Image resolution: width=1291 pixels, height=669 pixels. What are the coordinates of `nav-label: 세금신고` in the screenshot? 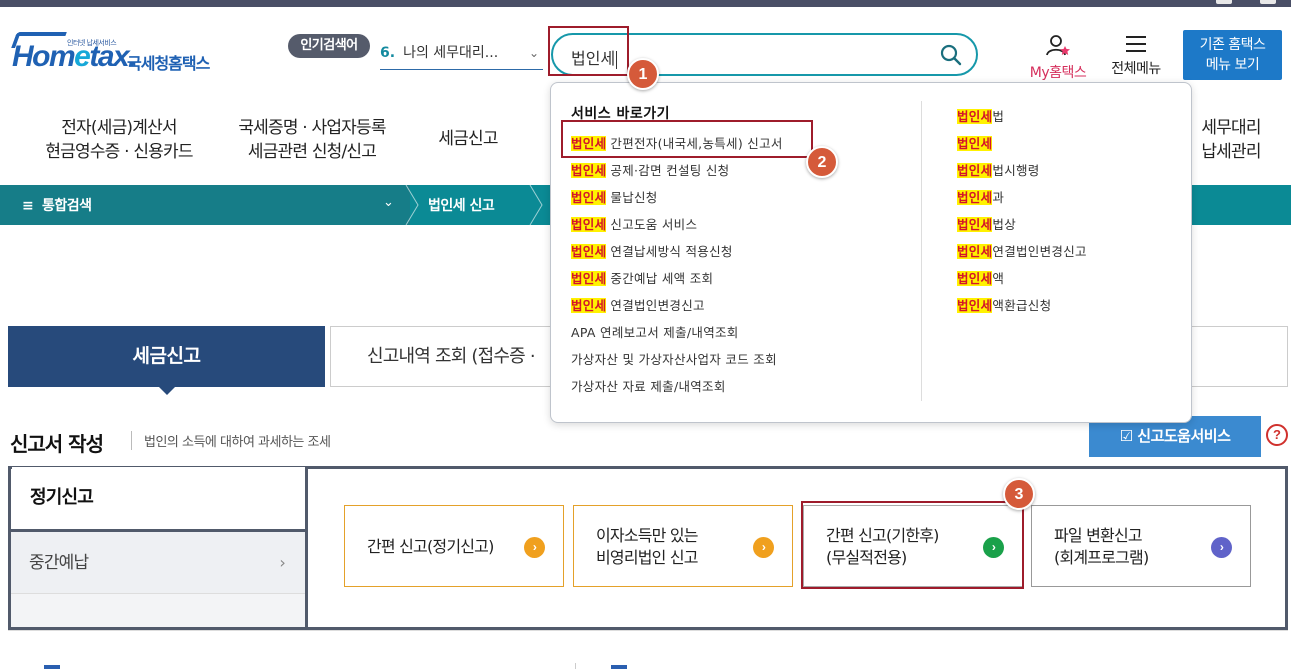 It's located at (468, 139).